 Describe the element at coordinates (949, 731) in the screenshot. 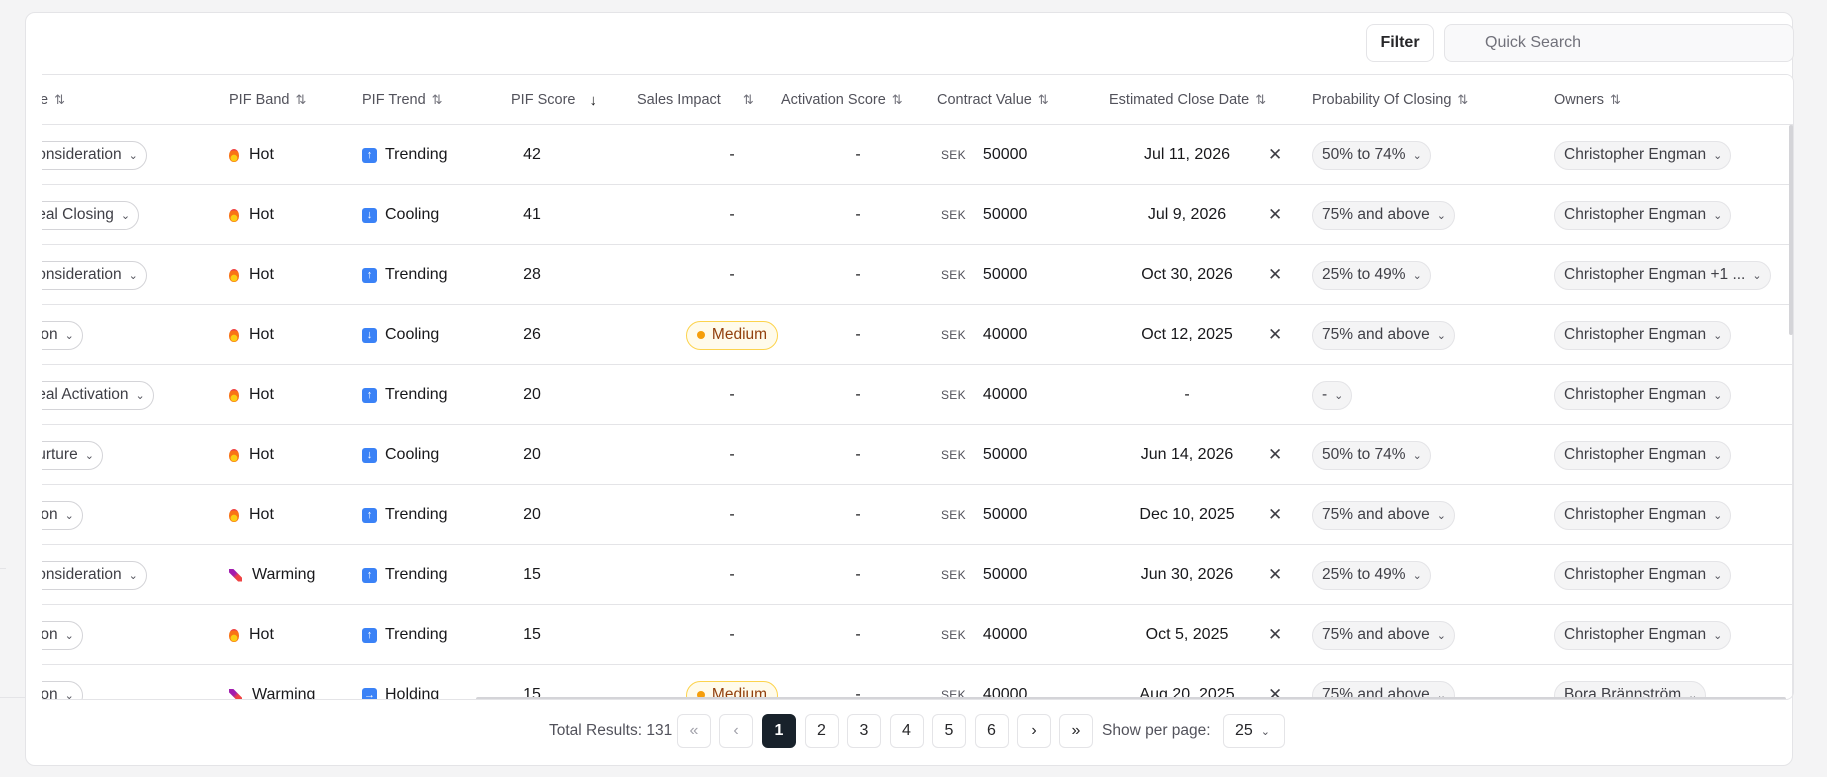

I see `page-button-5: 5` at that location.